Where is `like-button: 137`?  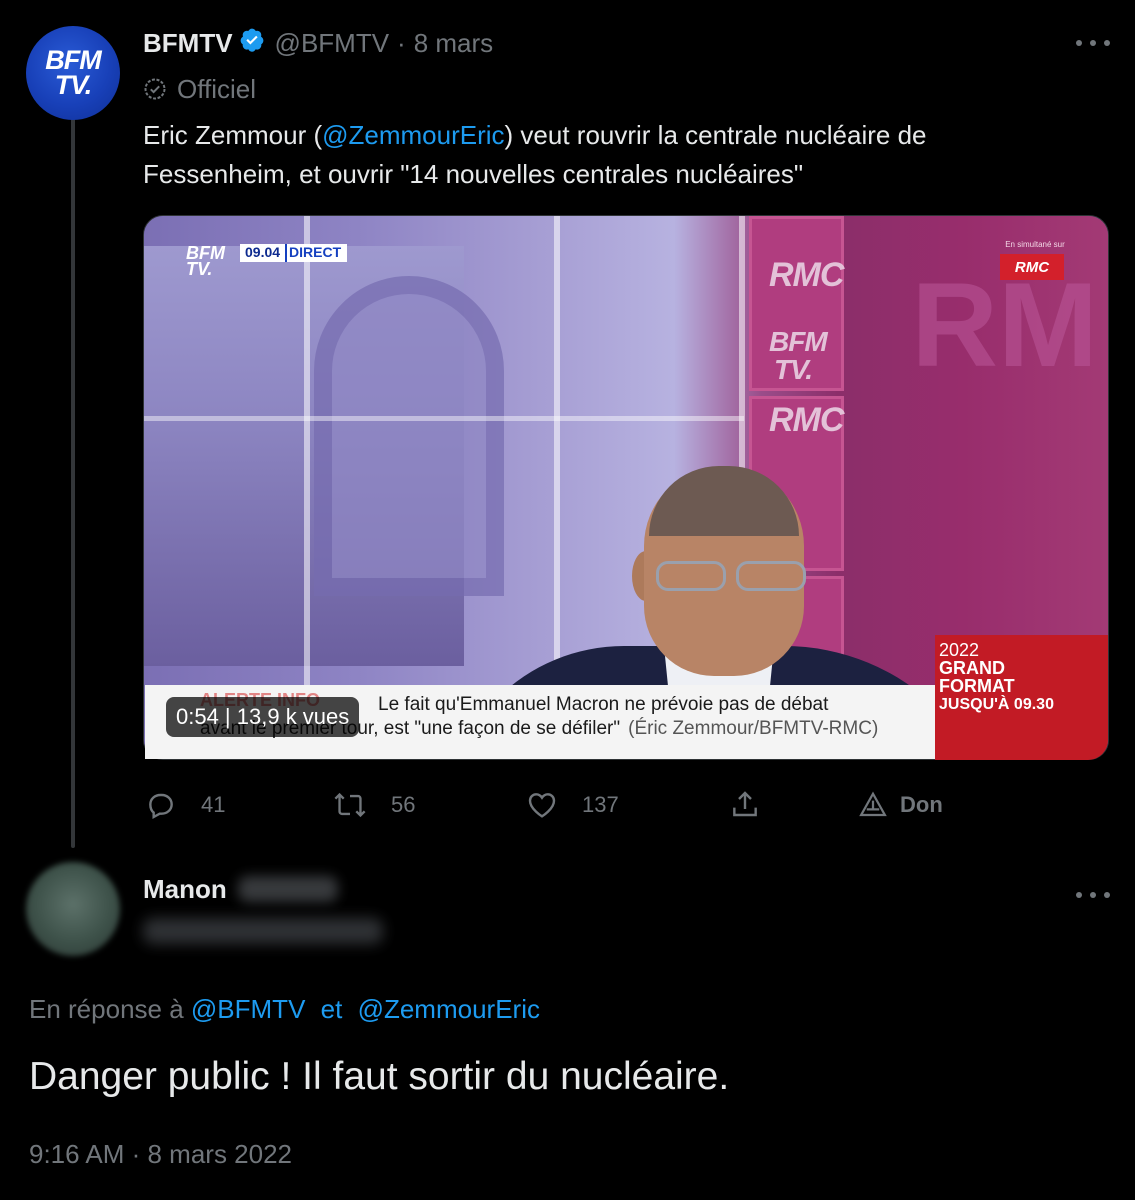 like-button: 137 is located at coordinates (572, 805).